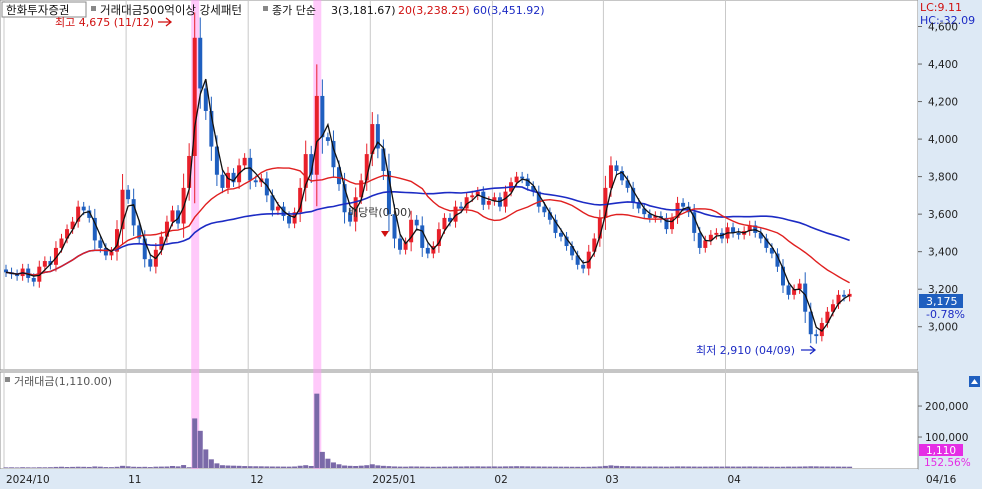 The width and height of the screenshot is (982, 493). Describe the element at coordinates (946, 407) in the screenshot. I see `volume-tick-label: 200,000` at that location.